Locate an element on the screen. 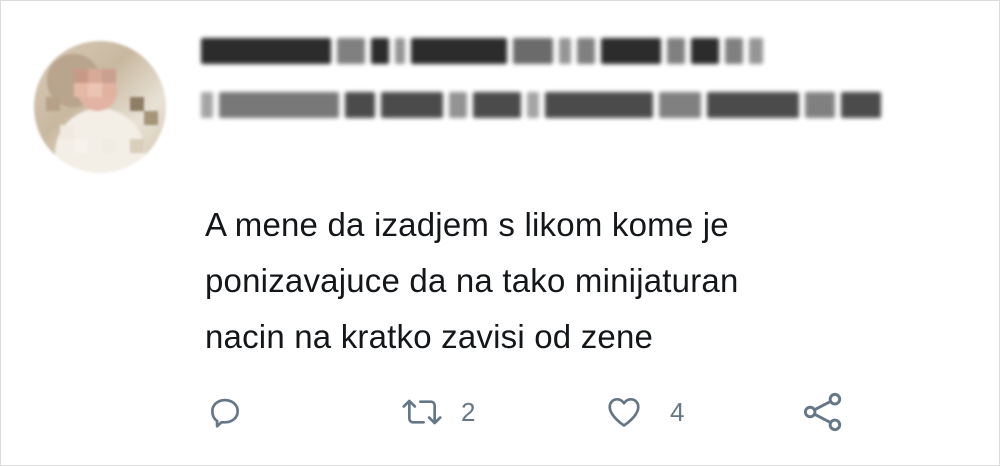 The height and width of the screenshot is (466, 1000). avatar is located at coordinates (100, 107).